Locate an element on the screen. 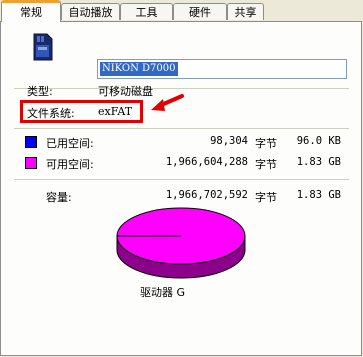 This screenshot has width=363, height=357. tab-bar: 常规 自动播放 工具 硬件 共享 is located at coordinates (181, 11).